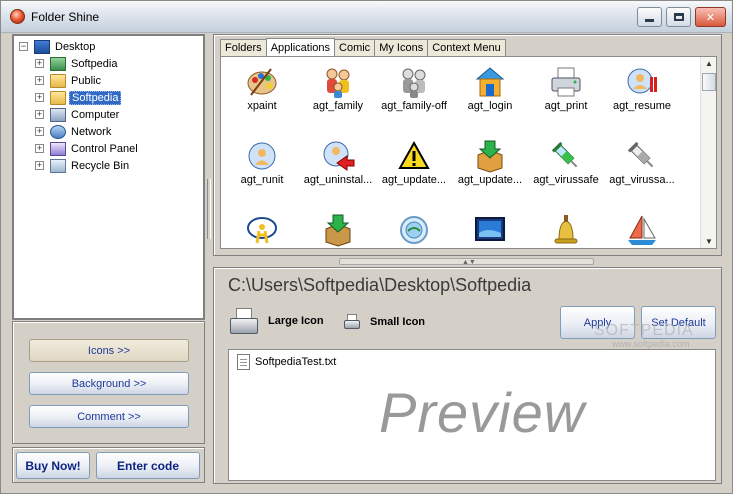  What do you see at coordinates (100, 165) in the screenshot?
I see `tree-item-label: Recycle Bin` at bounding box center [100, 165].